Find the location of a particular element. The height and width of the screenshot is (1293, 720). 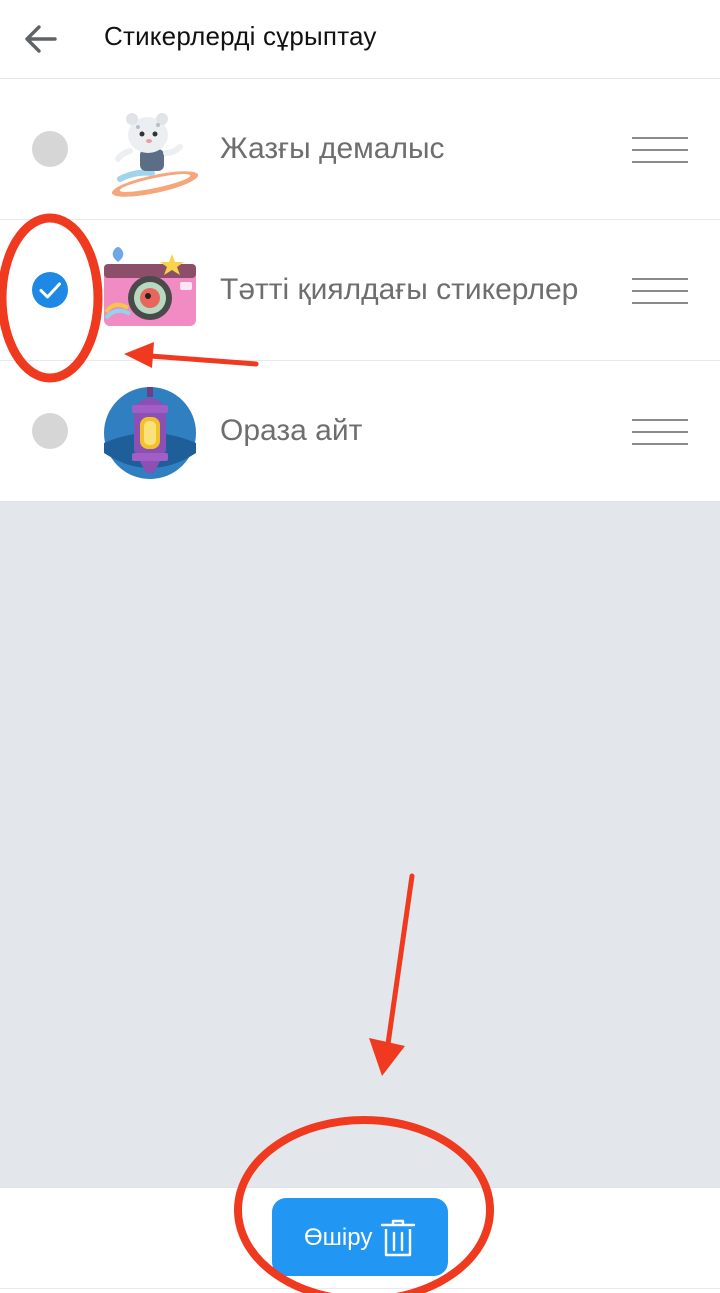

list-item-sticker-pack: Ораза айт is located at coordinates (360, 431).